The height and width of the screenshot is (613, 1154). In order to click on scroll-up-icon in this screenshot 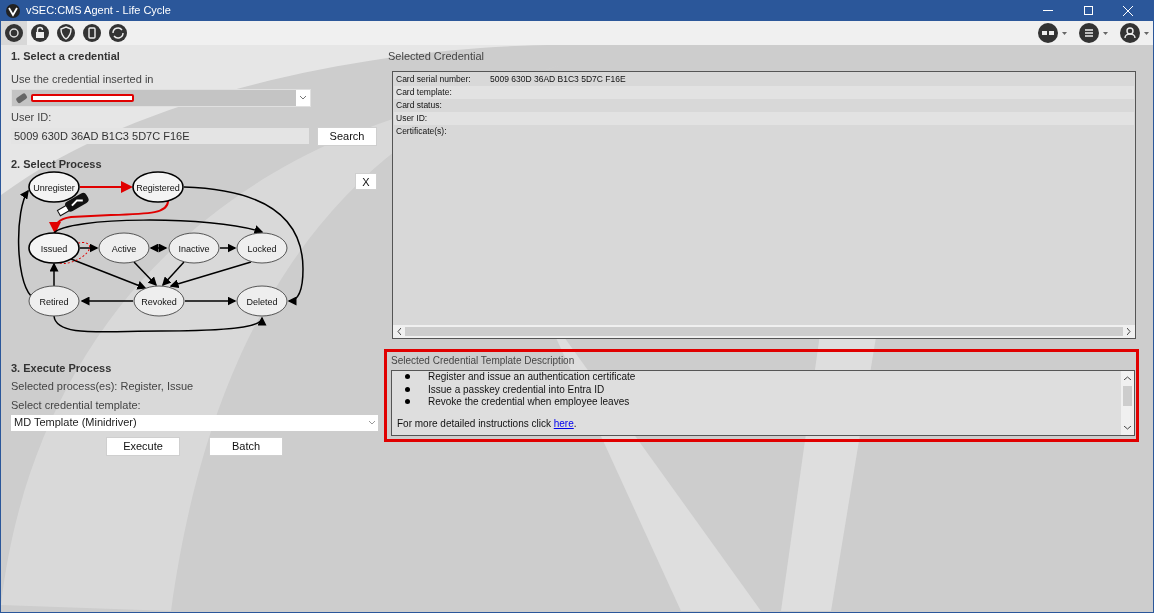, I will do `click(1127, 377)`.